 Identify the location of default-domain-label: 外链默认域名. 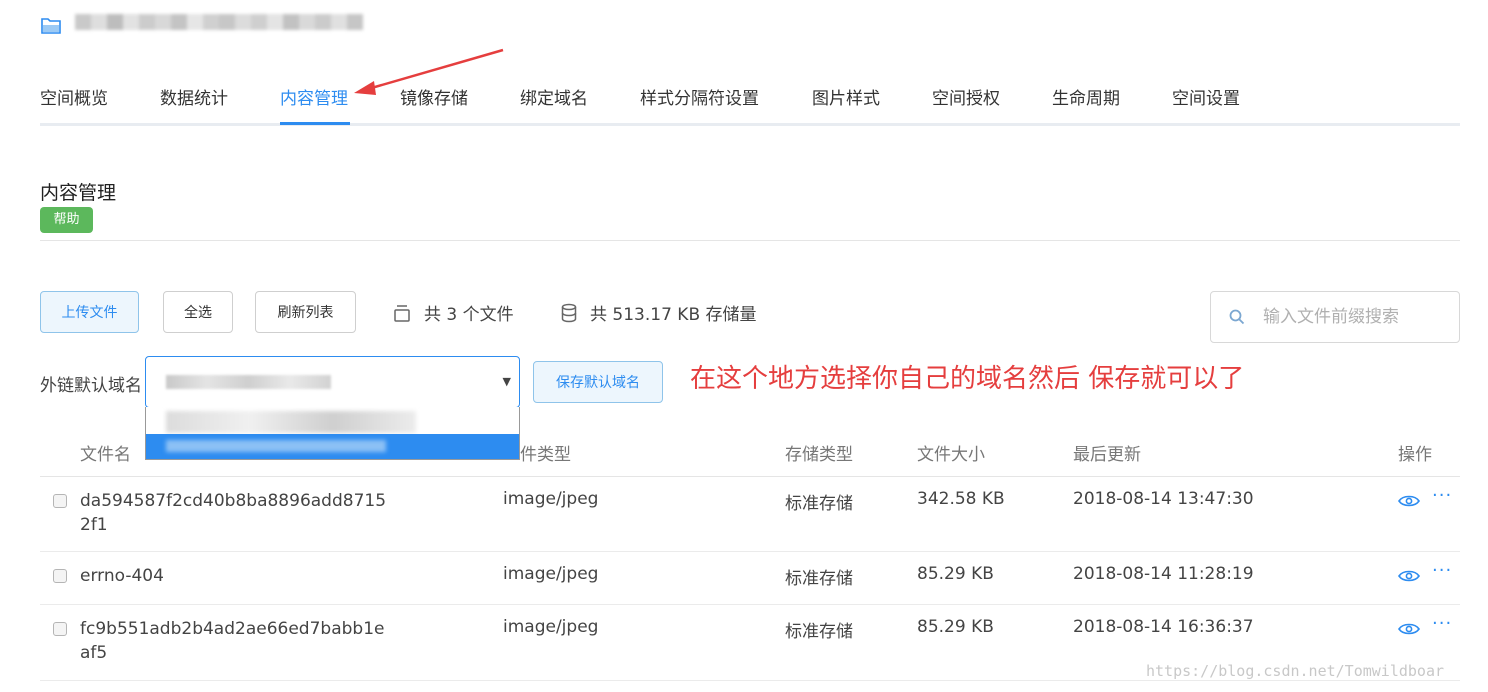
(91, 386).